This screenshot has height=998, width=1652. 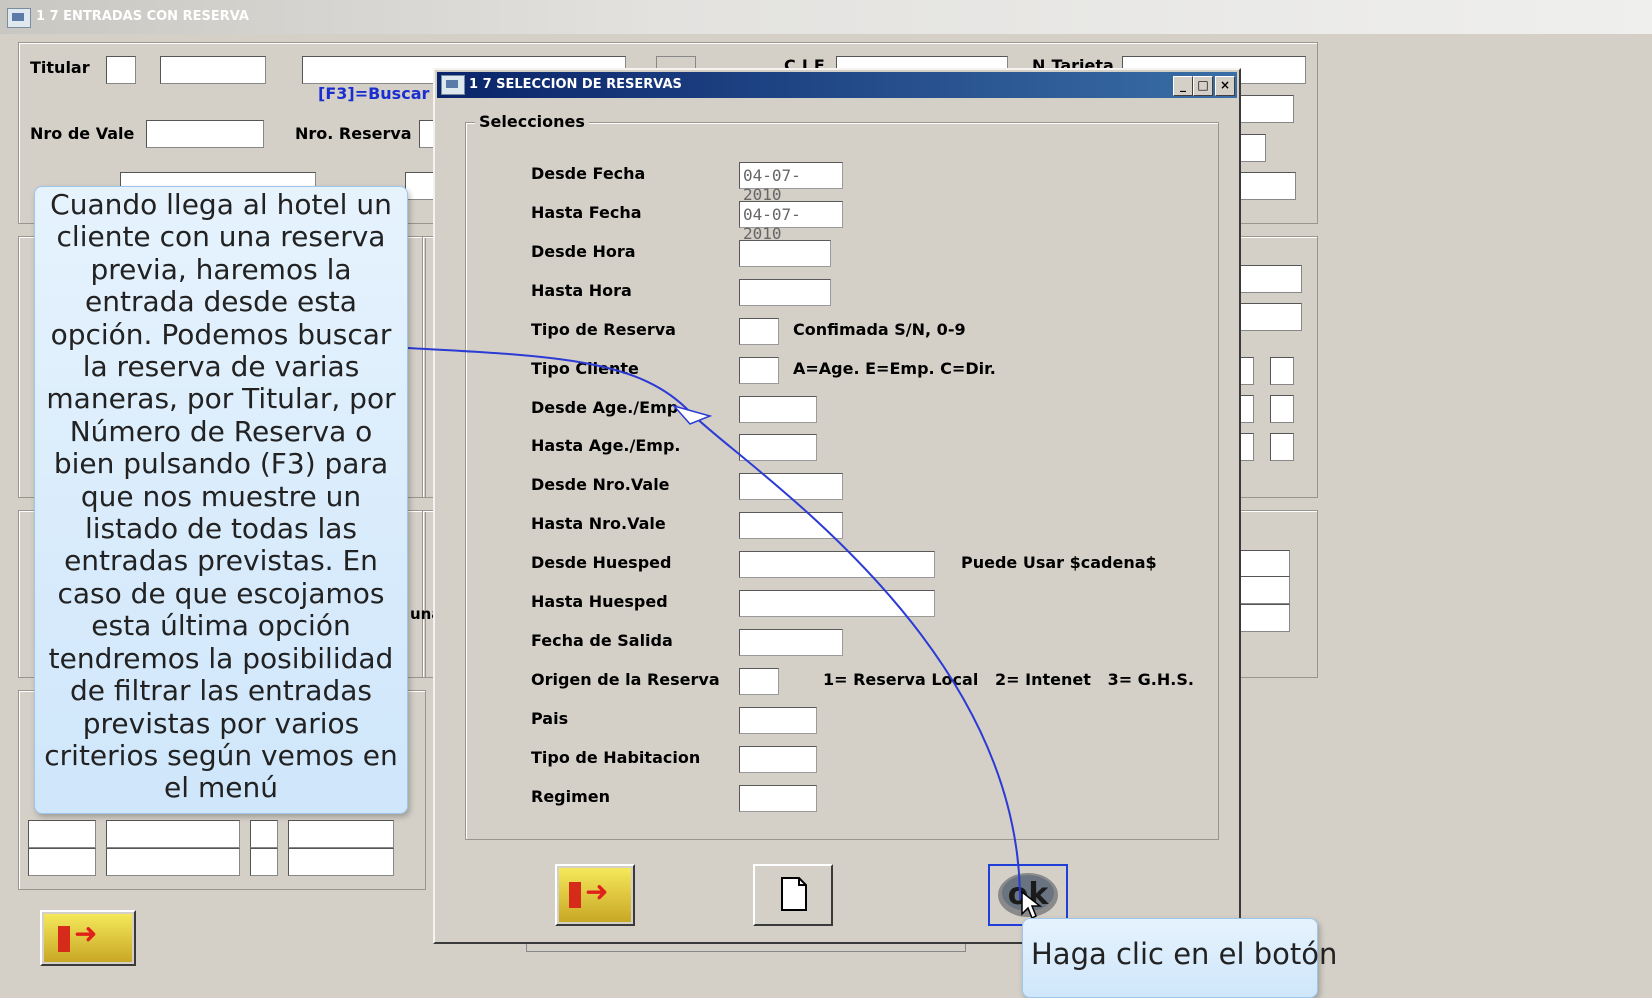 I want to click on status-frame, so click(x=746, y=948).